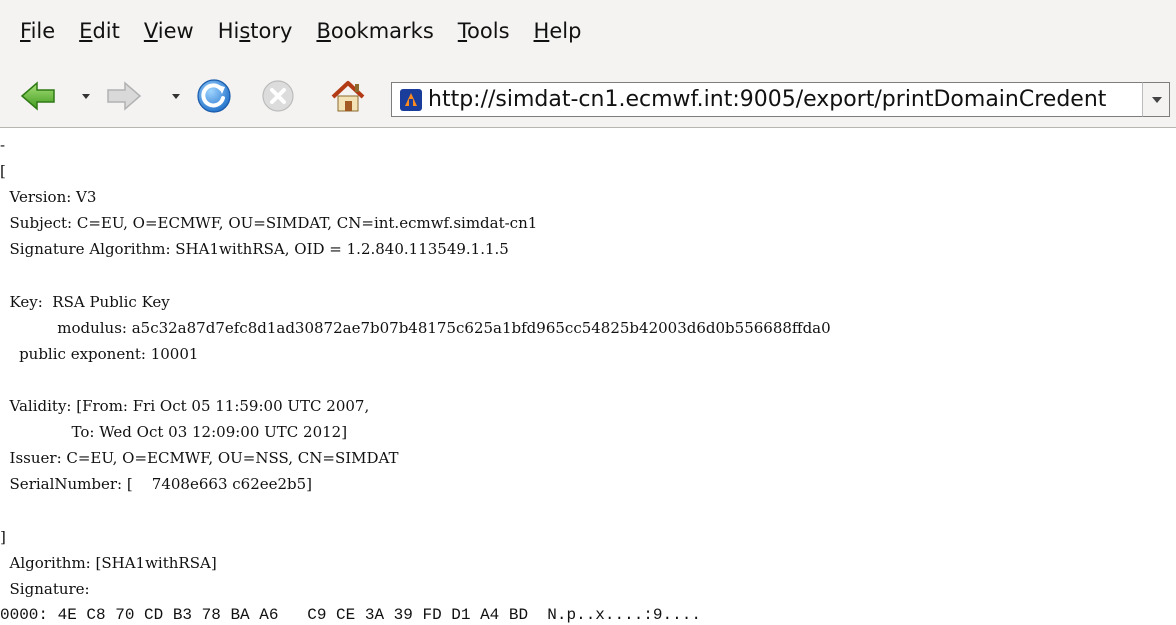  I want to click on url-history-dropdown, so click(1156, 99).